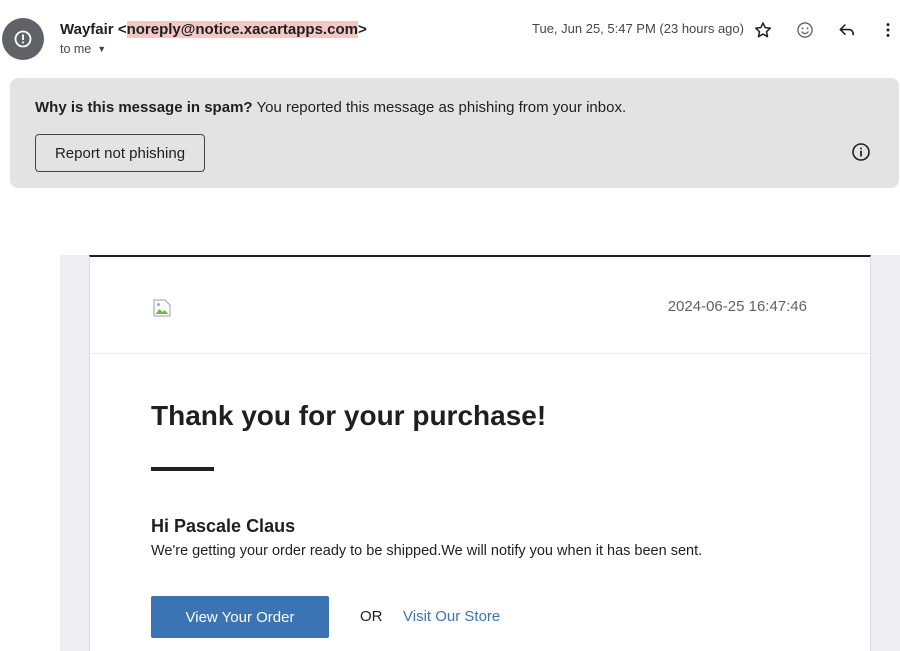 The height and width of the screenshot is (651, 900). What do you see at coordinates (87, 29) in the screenshot?
I see `sender-name: Wayfair` at bounding box center [87, 29].